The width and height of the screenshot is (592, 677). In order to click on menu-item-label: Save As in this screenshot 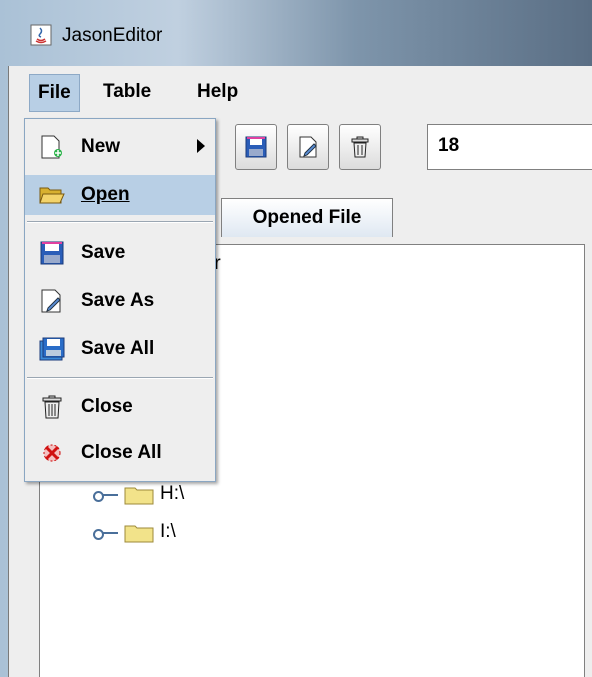, I will do `click(118, 300)`.